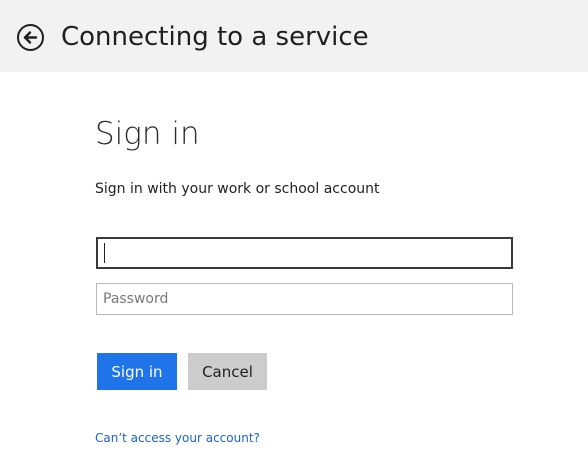  Describe the element at coordinates (215, 37) in the screenshot. I see `page-title: Connecting to a service` at that location.